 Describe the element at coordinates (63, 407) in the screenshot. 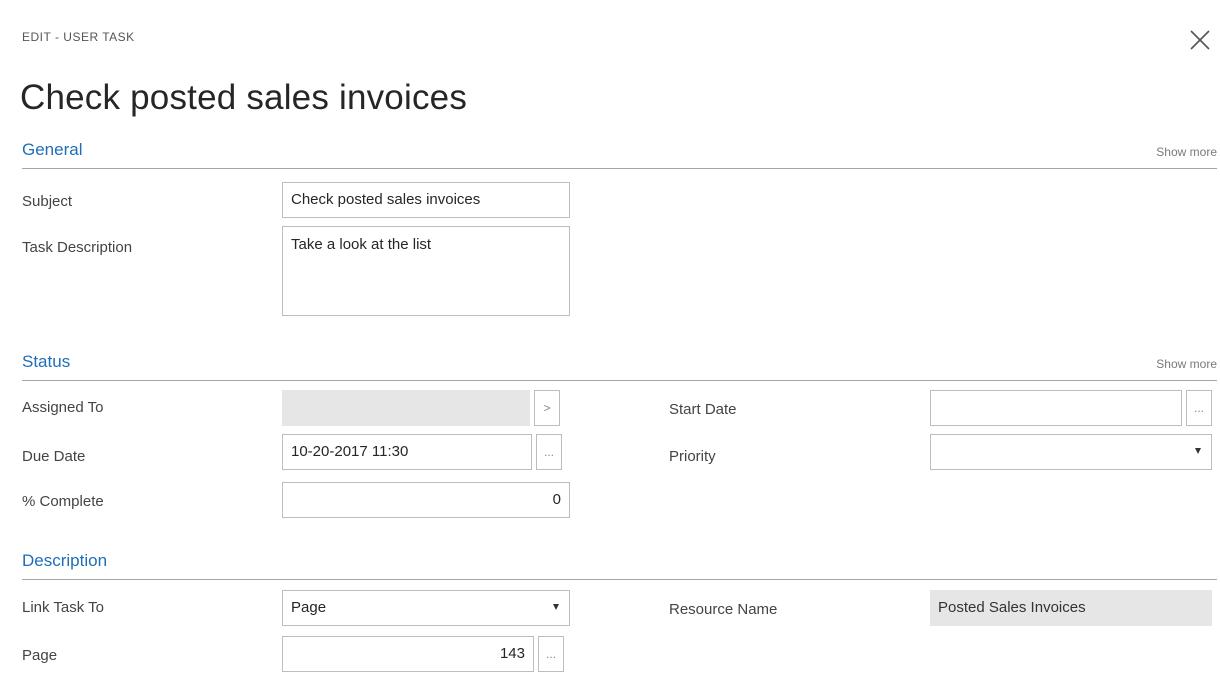

I see `assigned-to-label: Assigned To` at that location.